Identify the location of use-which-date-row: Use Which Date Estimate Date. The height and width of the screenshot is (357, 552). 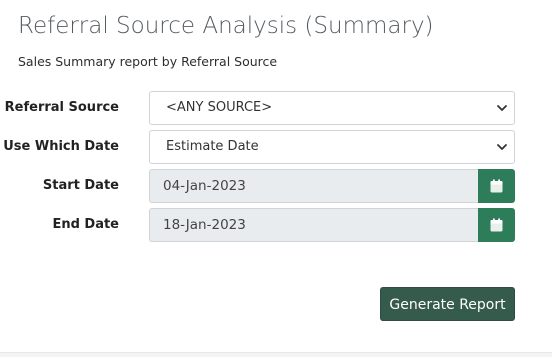
(276, 147).